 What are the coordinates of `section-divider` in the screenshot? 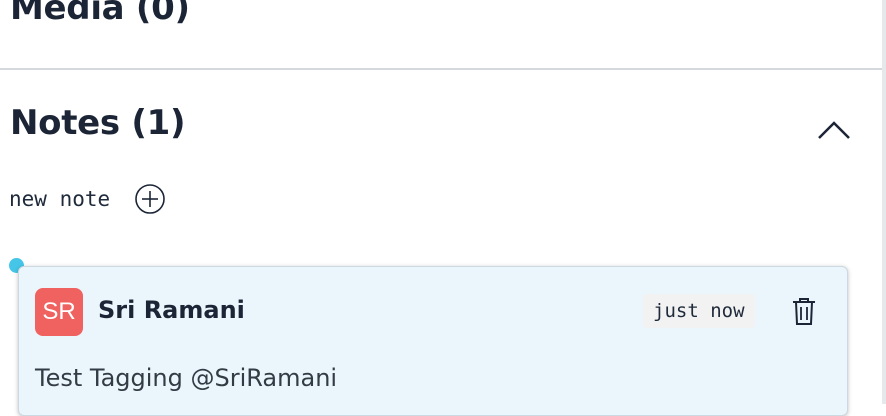 It's located at (441, 69).